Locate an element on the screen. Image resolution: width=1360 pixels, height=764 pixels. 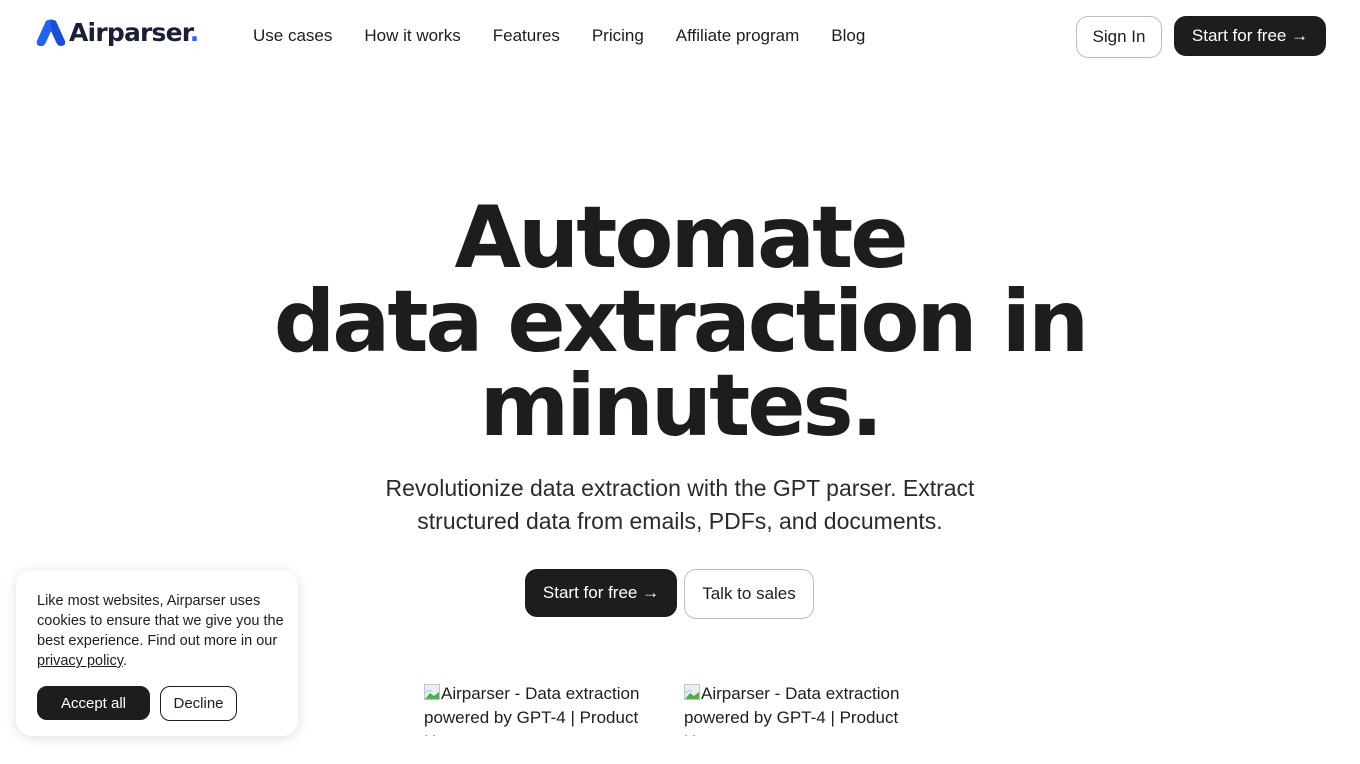
talk-to-sales-button: Talk to sales is located at coordinates (749, 594).